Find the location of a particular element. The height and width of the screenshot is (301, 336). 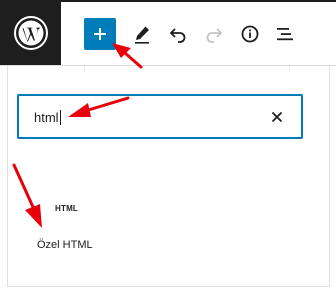

redo-button is located at coordinates (214, 34).